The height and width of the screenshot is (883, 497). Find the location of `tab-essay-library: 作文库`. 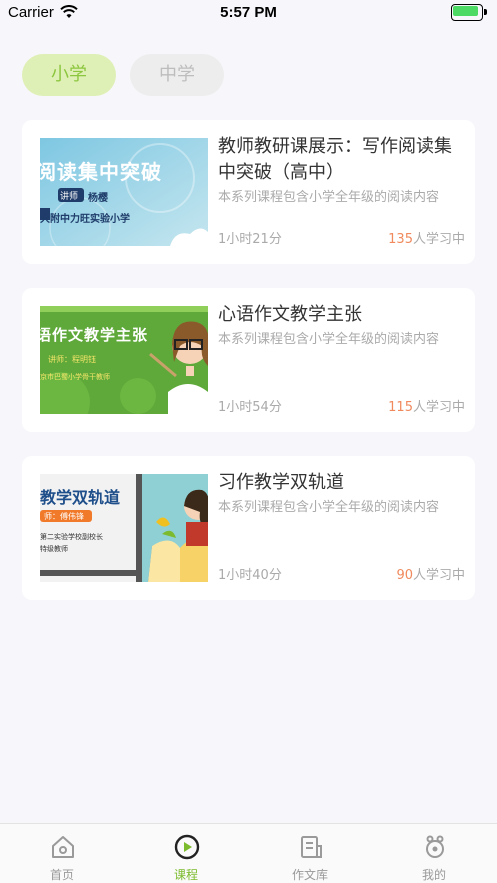

tab-essay-library: 作文库 is located at coordinates (310, 853).